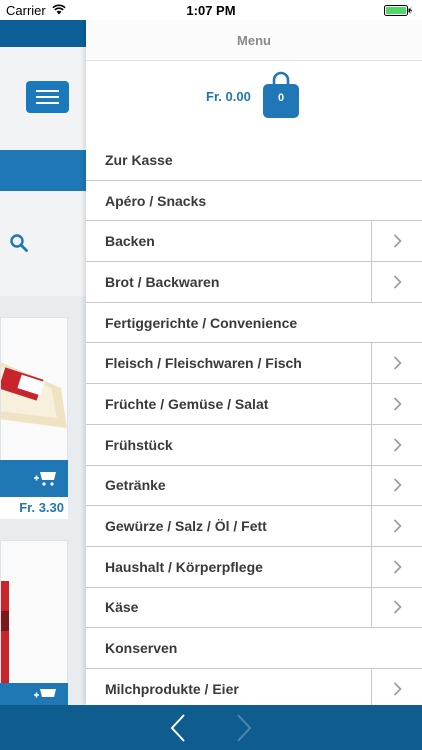 This screenshot has height=750, width=422. What do you see at coordinates (398, 10) in the screenshot?
I see `battery-icon` at bounding box center [398, 10].